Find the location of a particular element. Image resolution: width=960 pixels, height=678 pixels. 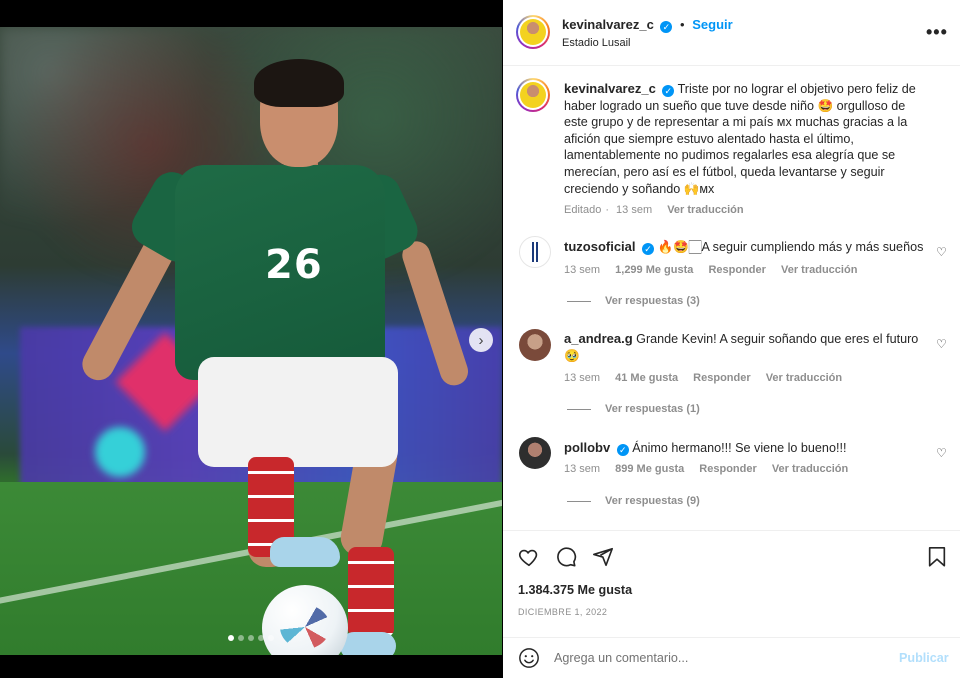

view-replies-button: Ver respuestas (9) is located at coordinates (633, 501).